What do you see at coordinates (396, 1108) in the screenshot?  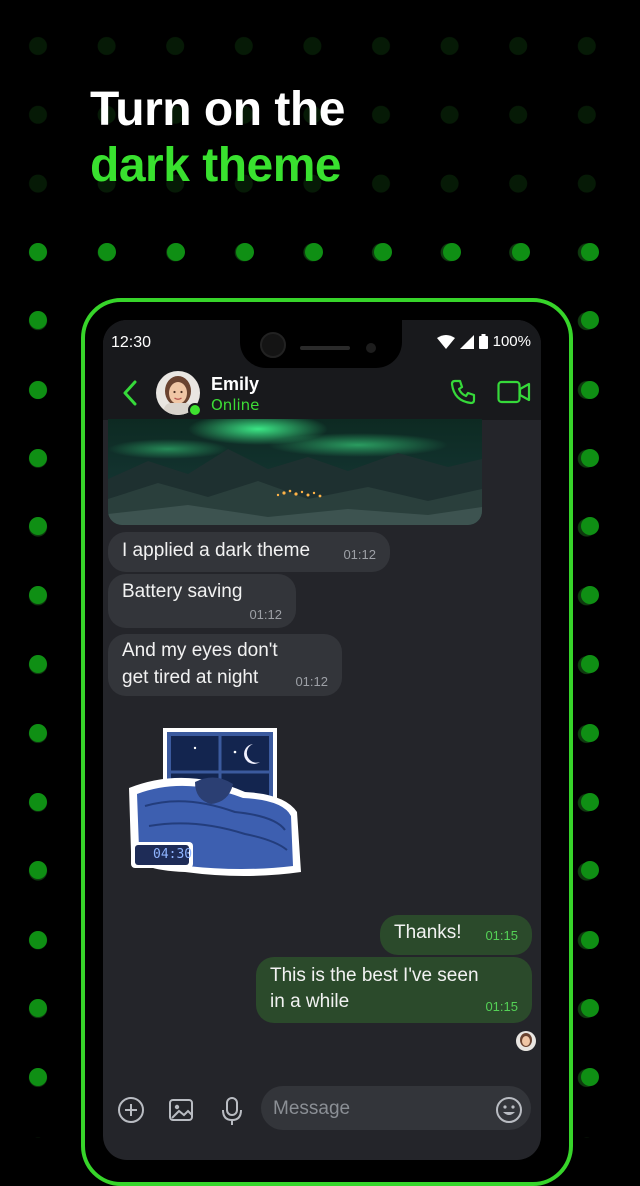 I see `message-input: Message` at bounding box center [396, 1108].